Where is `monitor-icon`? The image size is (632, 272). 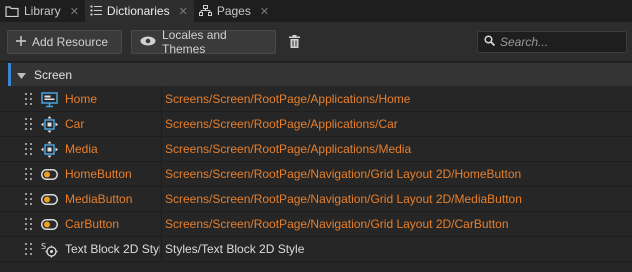
monitor-icon is located at coordinates (49, 99).